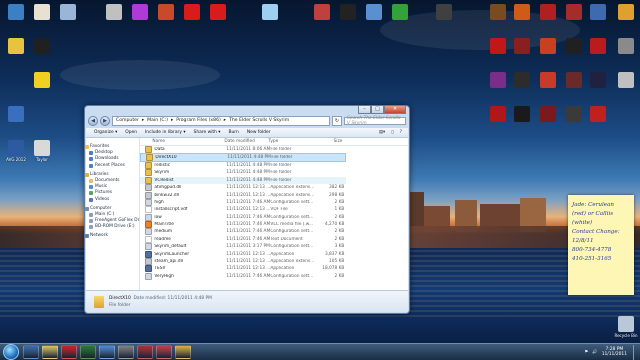  I want to click on desktop-shortcut: Recycle Bin, so click(626, 327).